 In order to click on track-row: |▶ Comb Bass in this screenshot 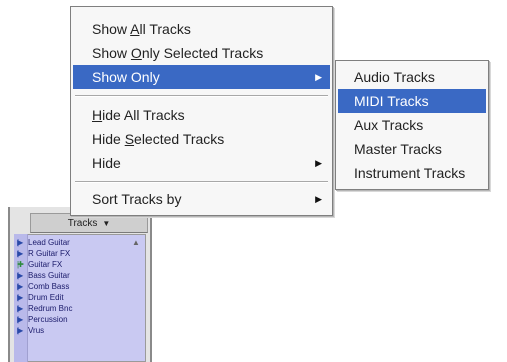, I will do `click(73, 286)`.